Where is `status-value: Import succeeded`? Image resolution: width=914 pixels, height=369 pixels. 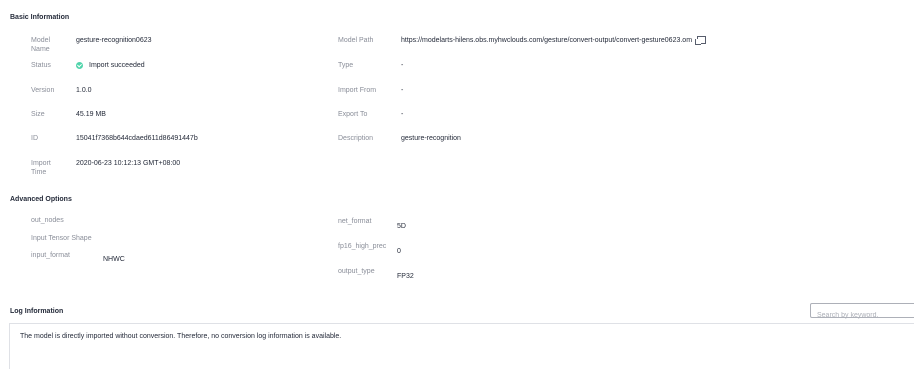
status-value: Import succeeded is located at coordinates (110, 65).